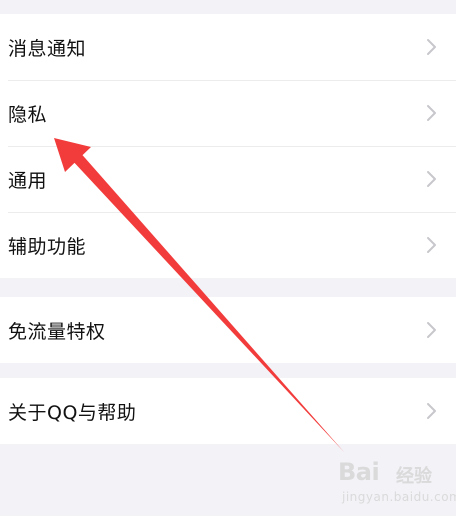 The width and height of the screenshot is (456, 516). What do you see at coordinates (228, 47) in the screenshot?
I see `settings-item-notifications: 消息通知` at bounding box center [228, 47].